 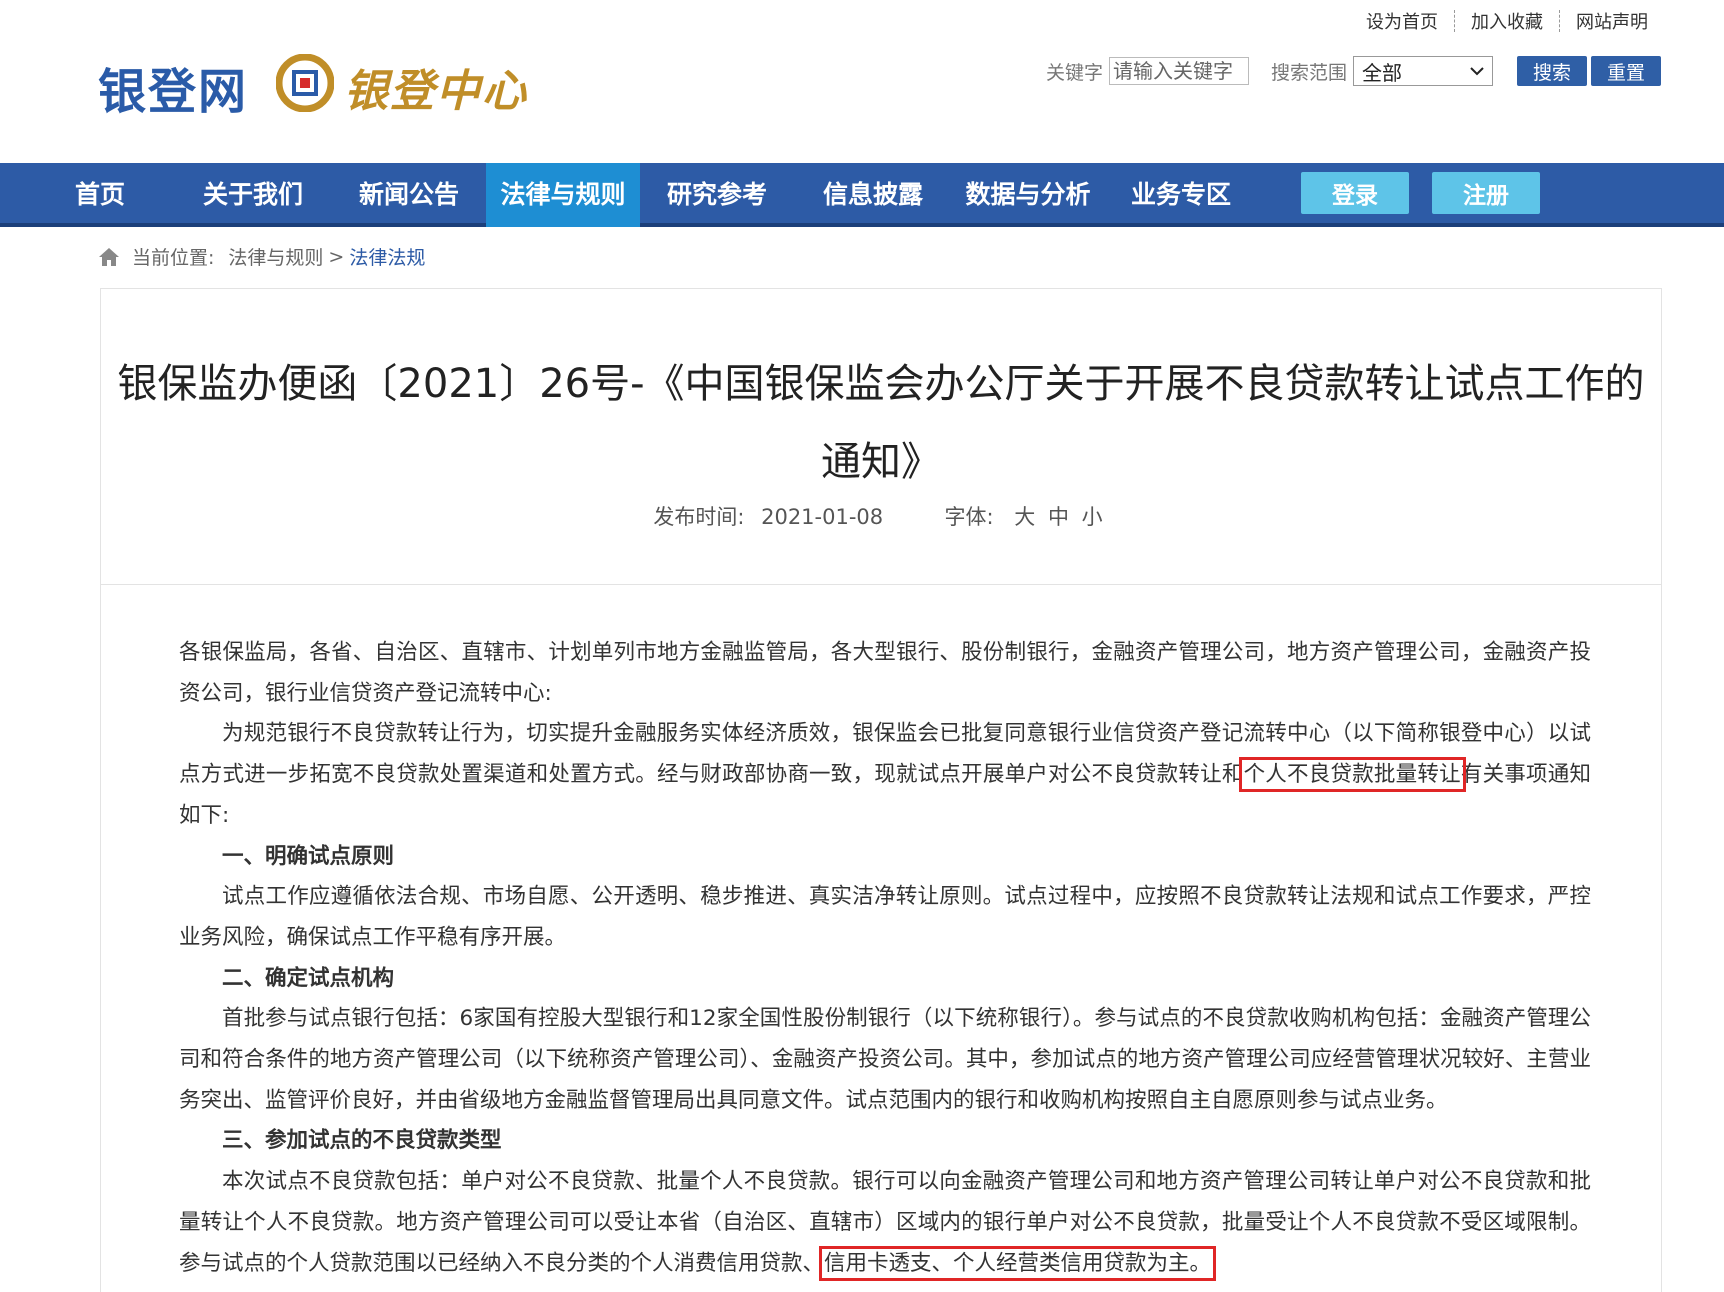 What do you see at coordinates (1181, 195) in the screenshot?
I see `nav-item-business: 业务专区` at bounding box center [1181, 195].